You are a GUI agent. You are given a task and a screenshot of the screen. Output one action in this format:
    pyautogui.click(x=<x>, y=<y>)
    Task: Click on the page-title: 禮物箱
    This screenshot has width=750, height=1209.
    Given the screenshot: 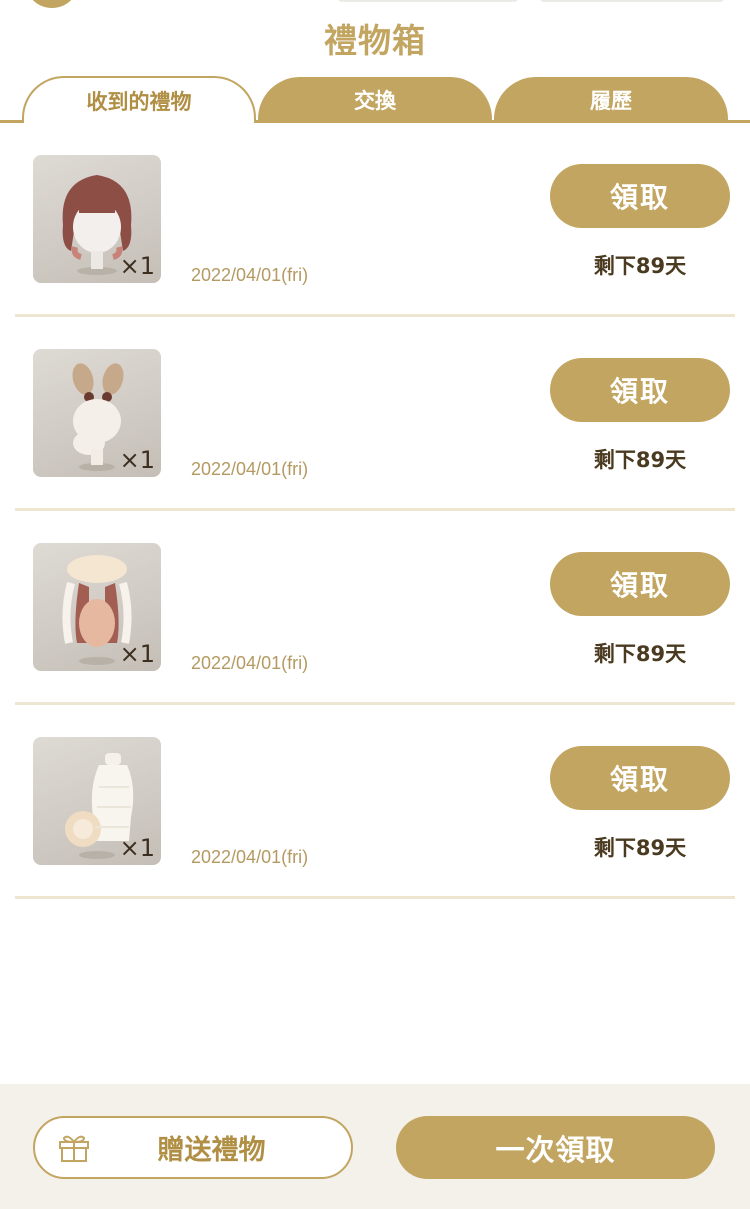 What is the action you would take?
    pyautogui.click(x=375, y=40)
    